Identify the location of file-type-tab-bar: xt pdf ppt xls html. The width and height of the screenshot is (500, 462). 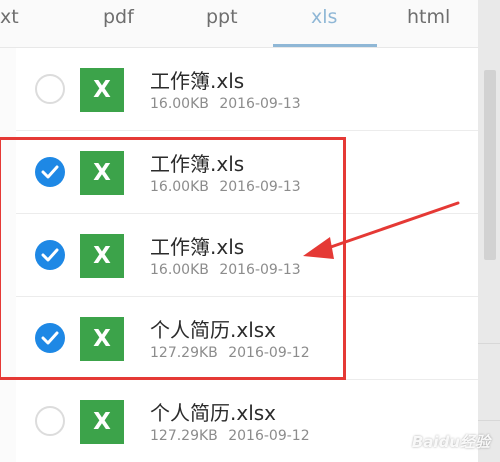
(239, 24).